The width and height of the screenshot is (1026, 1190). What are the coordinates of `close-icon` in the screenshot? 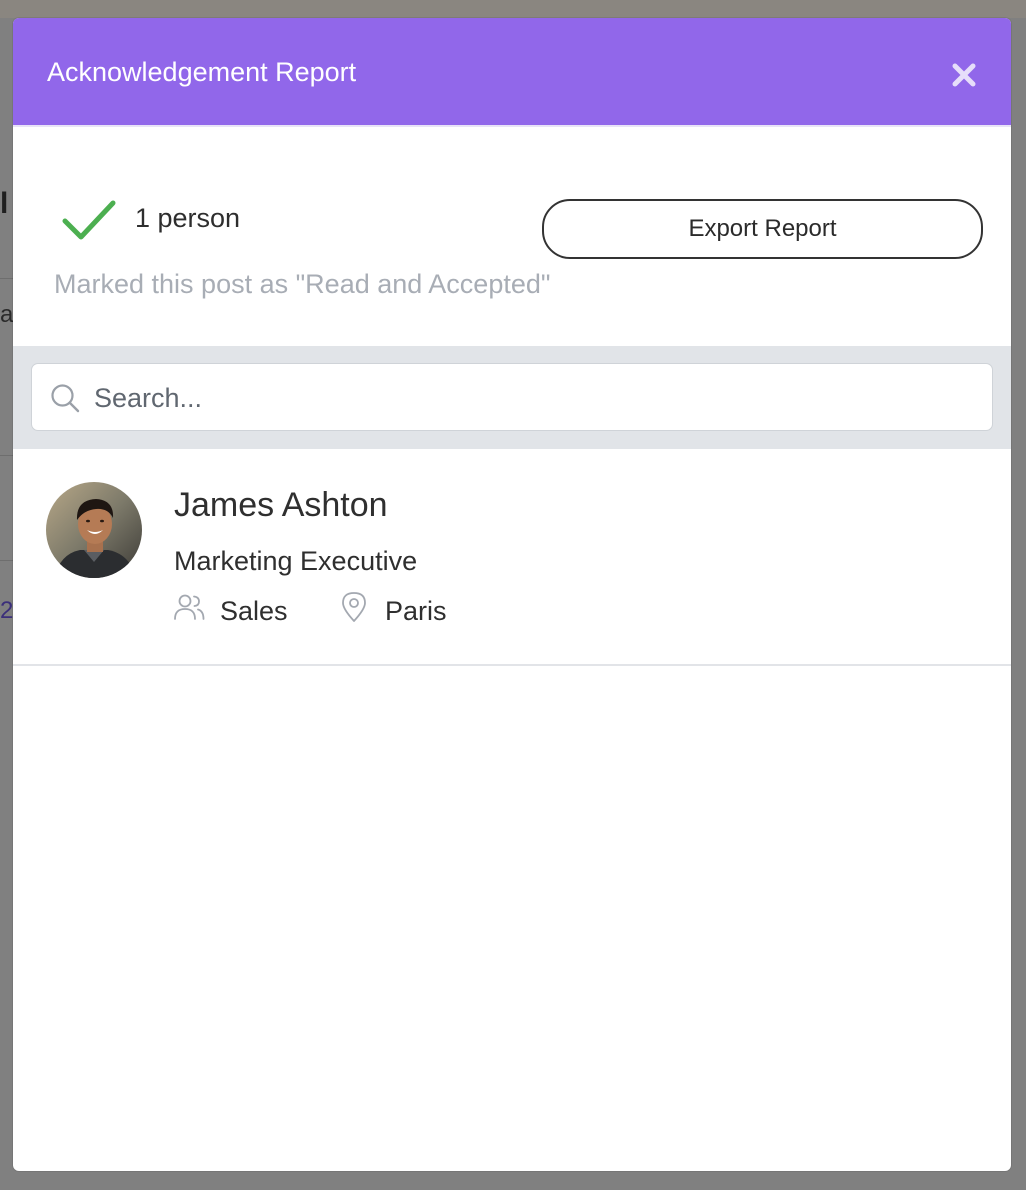 It's located at (964, 75).